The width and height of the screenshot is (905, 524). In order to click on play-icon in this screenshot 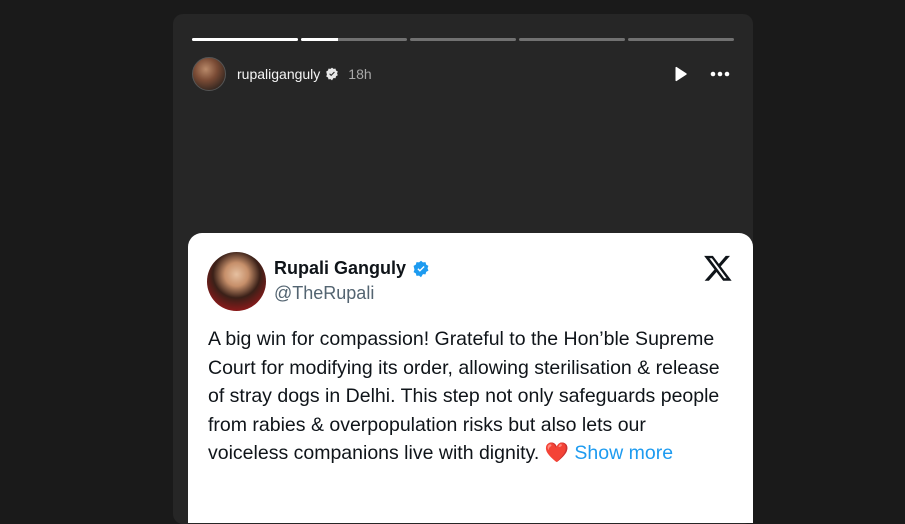, I will do `click(680, 74)`.